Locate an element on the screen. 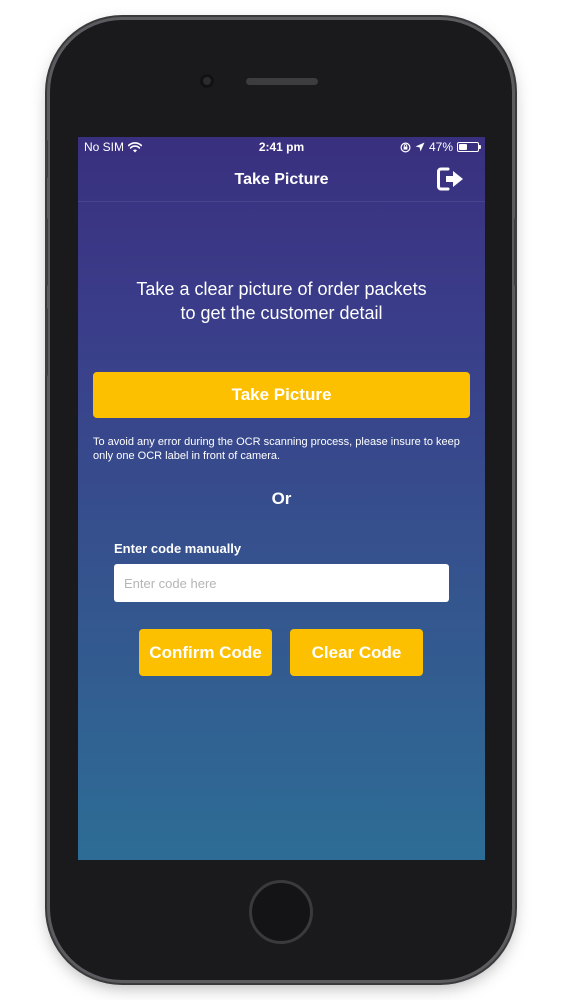 This screenshot has height=1000, width=563. nav-title: Take Picture is located at coordinates (281, 179).